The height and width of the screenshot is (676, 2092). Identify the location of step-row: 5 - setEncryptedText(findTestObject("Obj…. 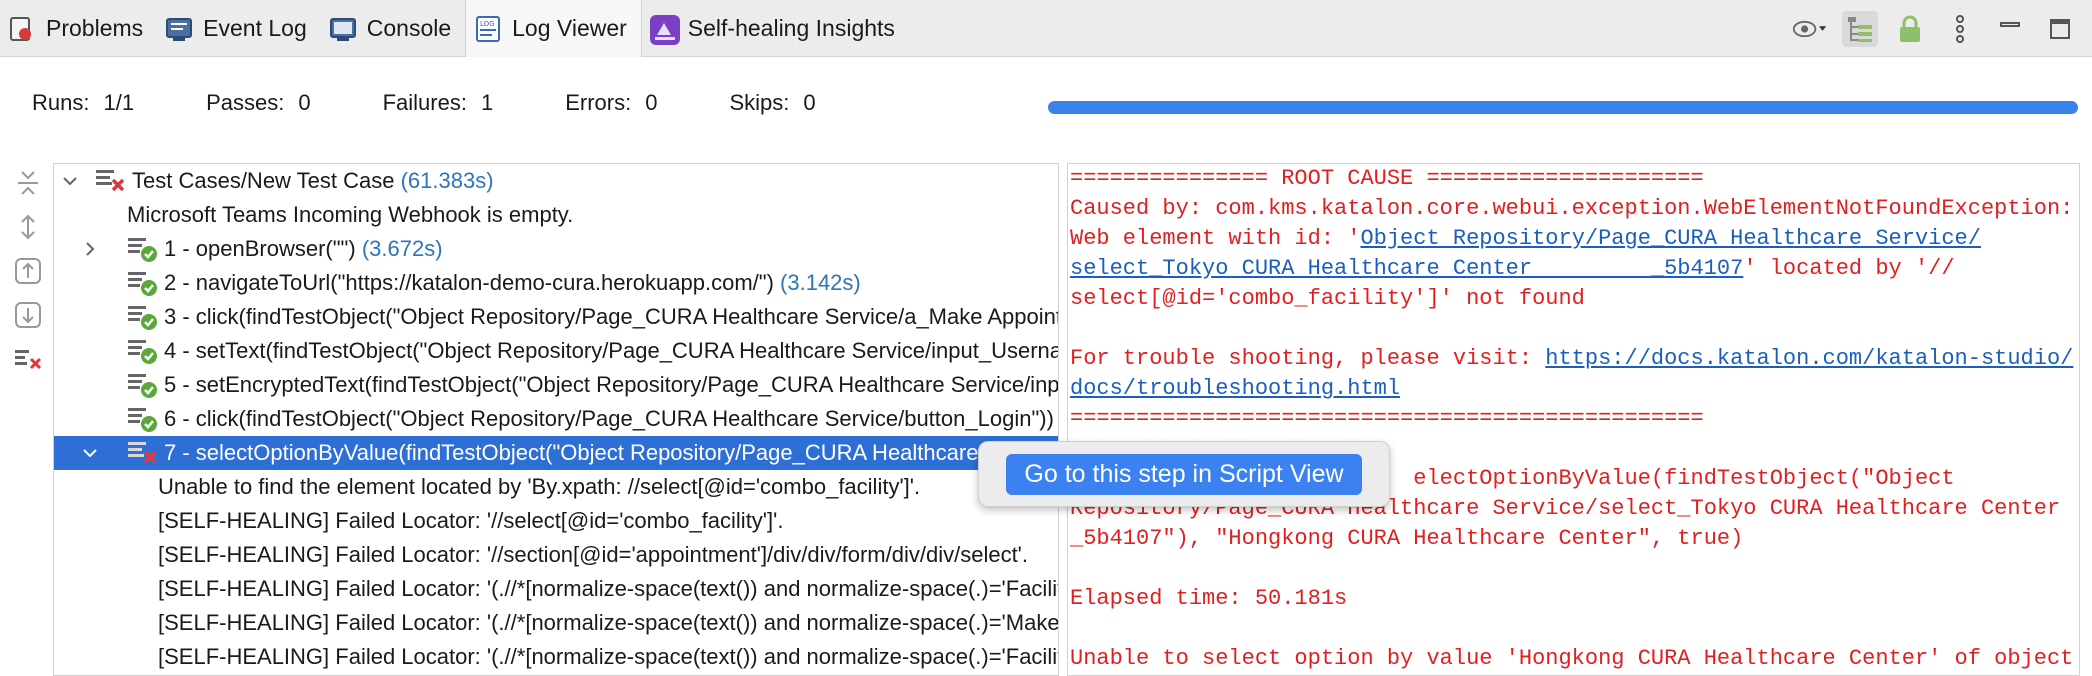
(556, 385).